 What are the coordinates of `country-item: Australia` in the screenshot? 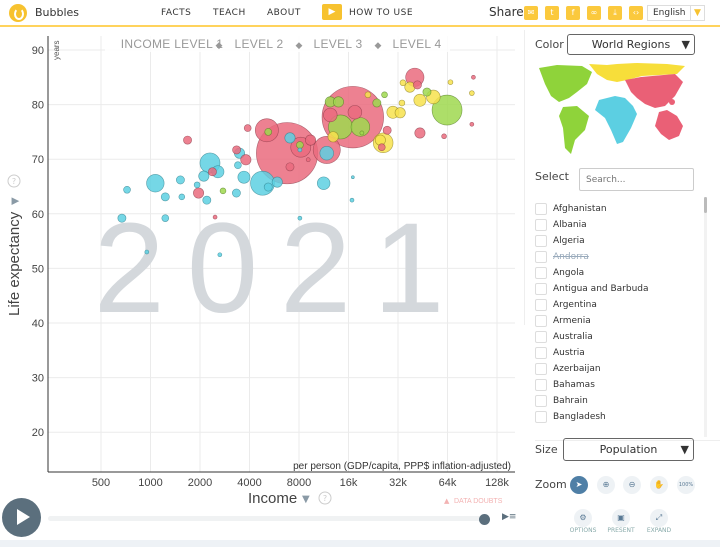 It's located at (564, 337).